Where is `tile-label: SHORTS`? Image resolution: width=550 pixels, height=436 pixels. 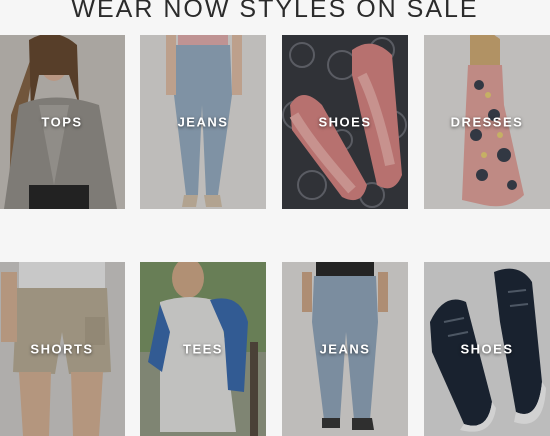
tile-label: SHORTS is located at coordinates (62, 349).